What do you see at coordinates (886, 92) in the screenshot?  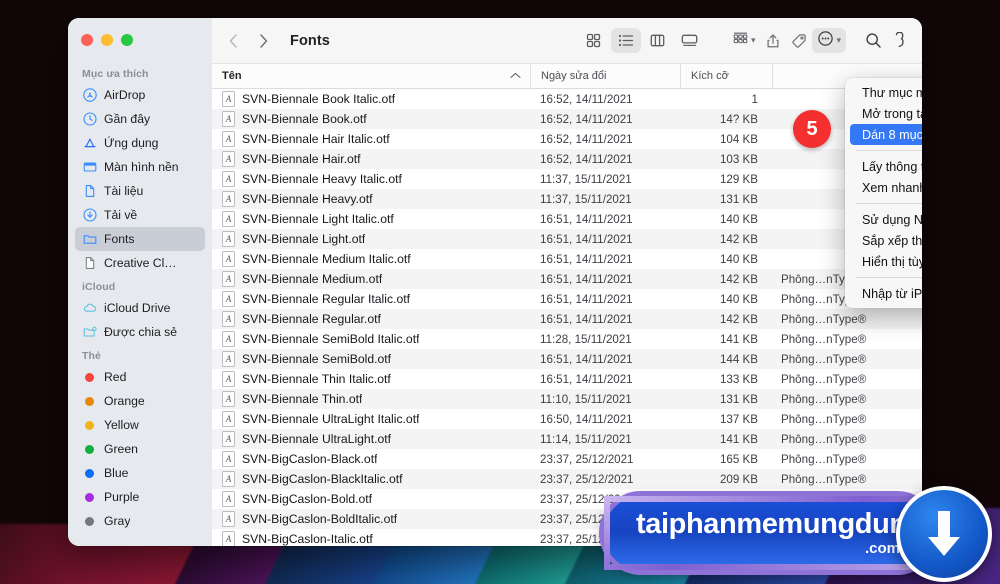 I see `menu-item: Thư mục mới` at bounding box center [886, 92].